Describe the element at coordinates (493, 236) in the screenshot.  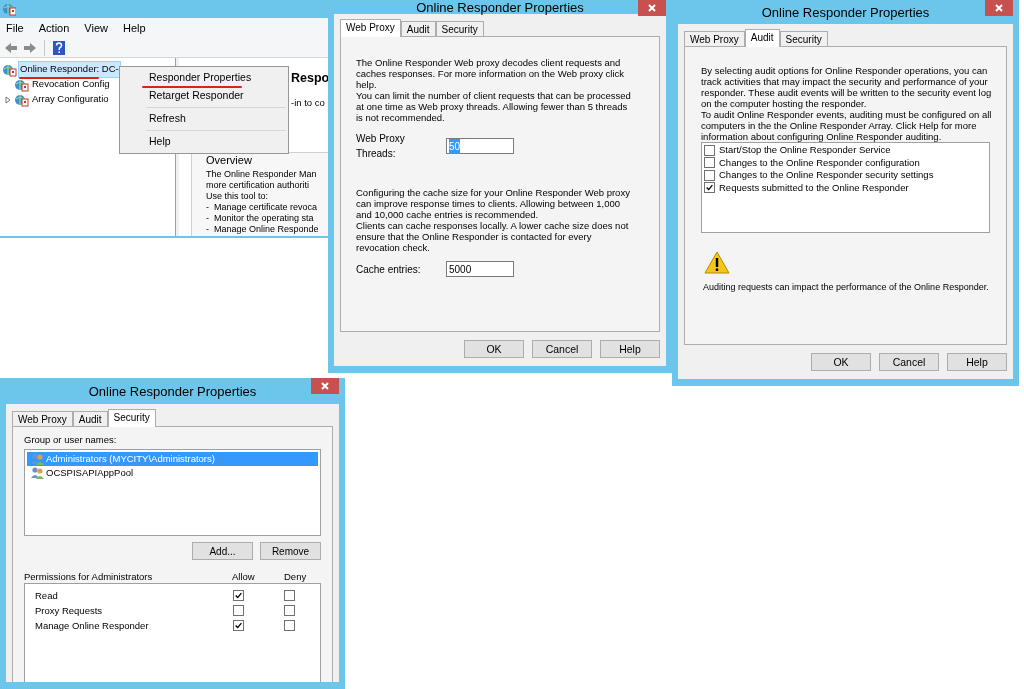
I see `description-text: Clients can cache responses locally. A lower cache size does not ensure that the Online Responder is contacted for every revocation check.` at that location.